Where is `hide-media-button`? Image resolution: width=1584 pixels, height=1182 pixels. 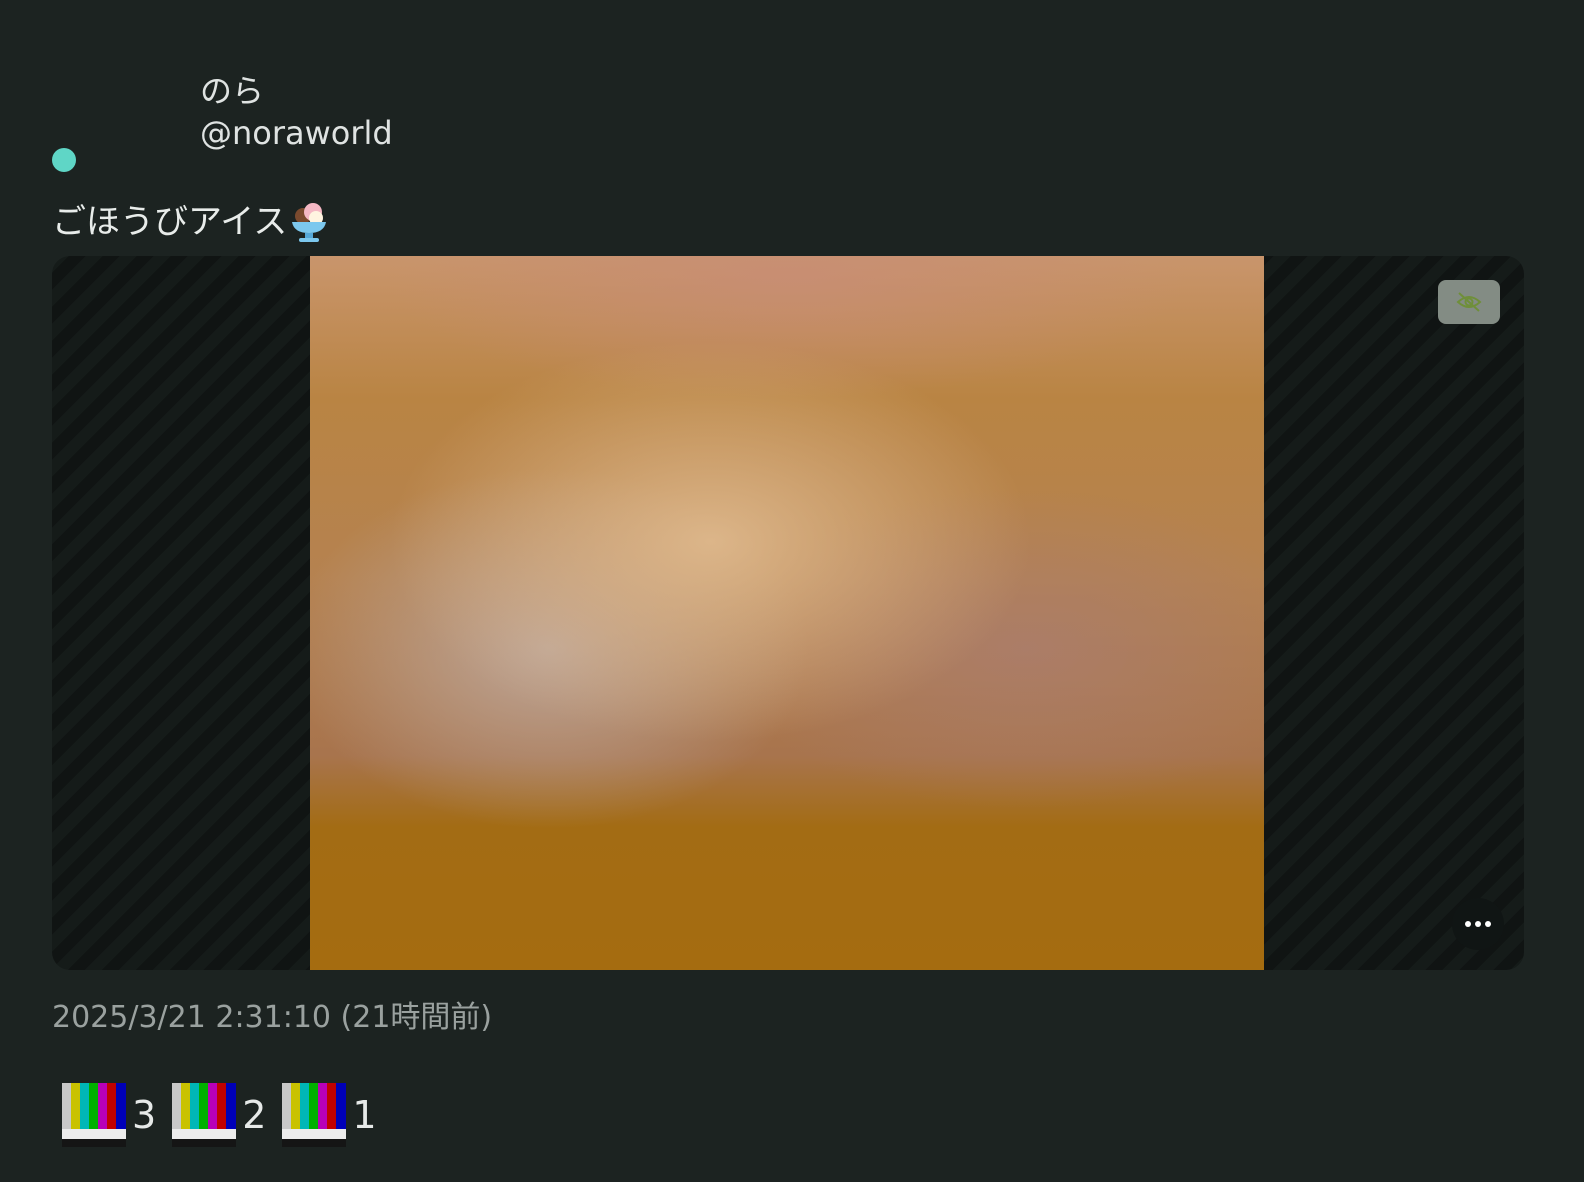
hide-media-button is located at coordinates (1469, 302).